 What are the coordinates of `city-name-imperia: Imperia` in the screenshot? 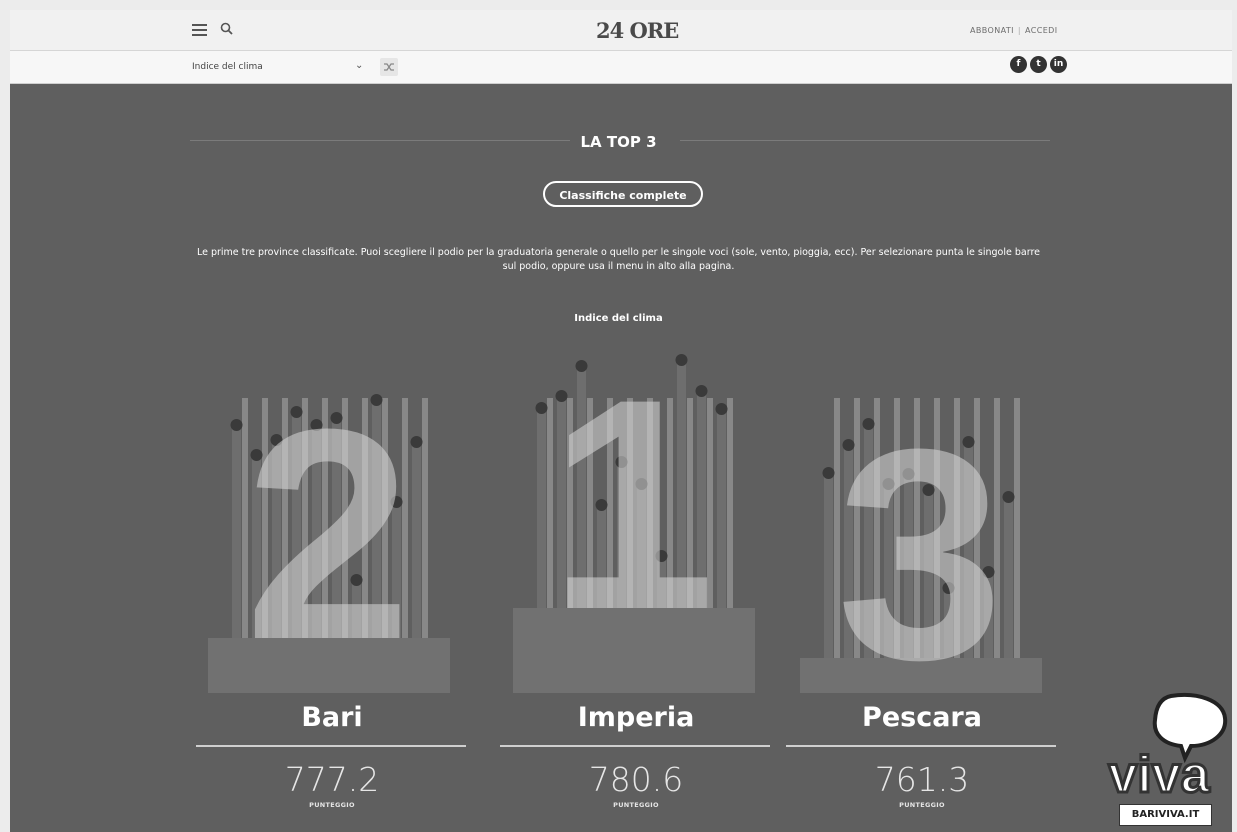 It's located at (636, 717).